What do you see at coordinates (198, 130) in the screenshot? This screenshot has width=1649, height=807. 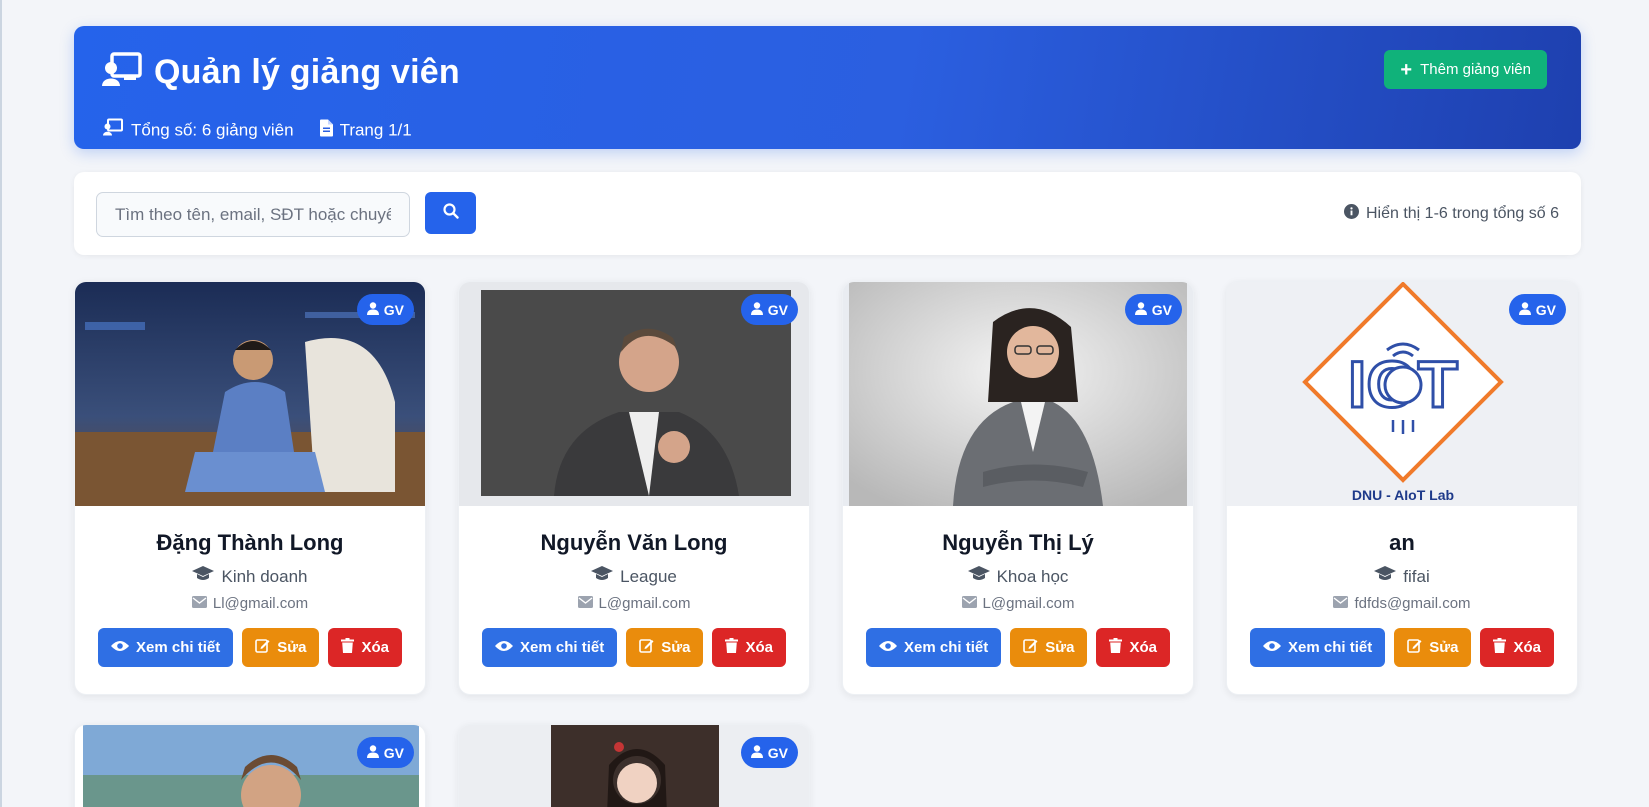 I see `total-count: Tổng số: 6 giảng viên` at bounding box center [198, 130].